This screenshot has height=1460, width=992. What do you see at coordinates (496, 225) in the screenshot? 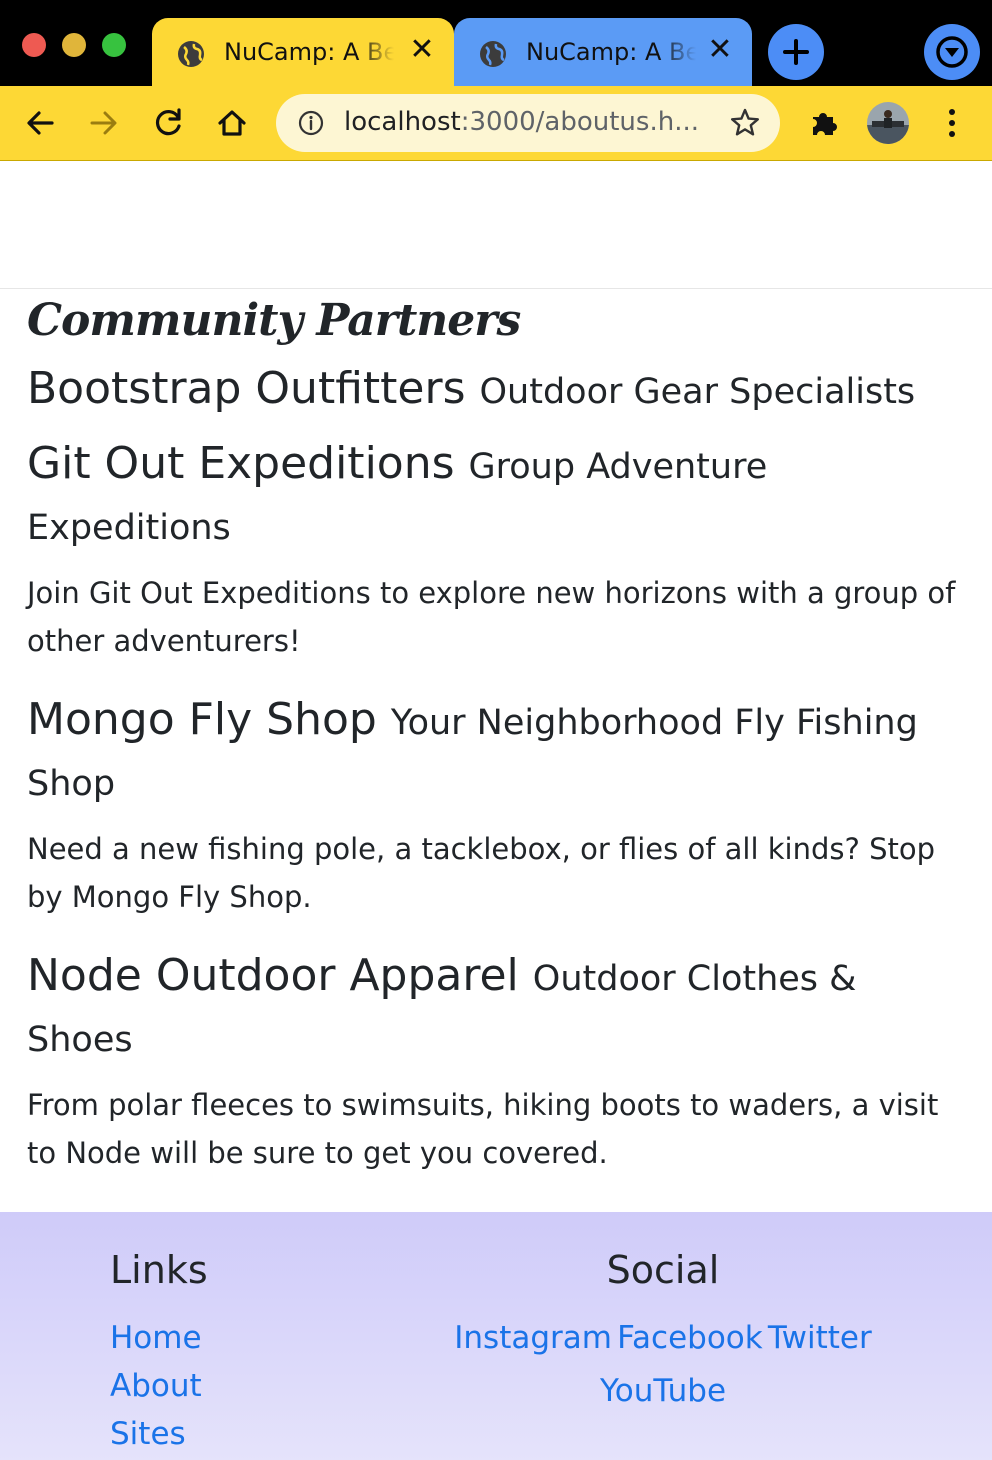
I see `page-header-area` at bounding box center [496, 225].